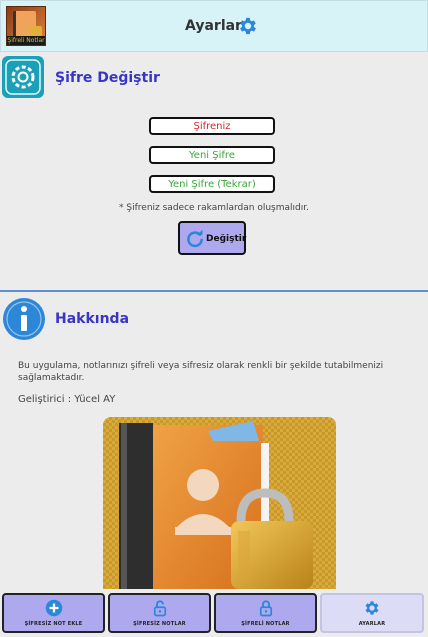  I want to click on top-bar: Şifreli Notlar Ayarlar, so click(214, 26).